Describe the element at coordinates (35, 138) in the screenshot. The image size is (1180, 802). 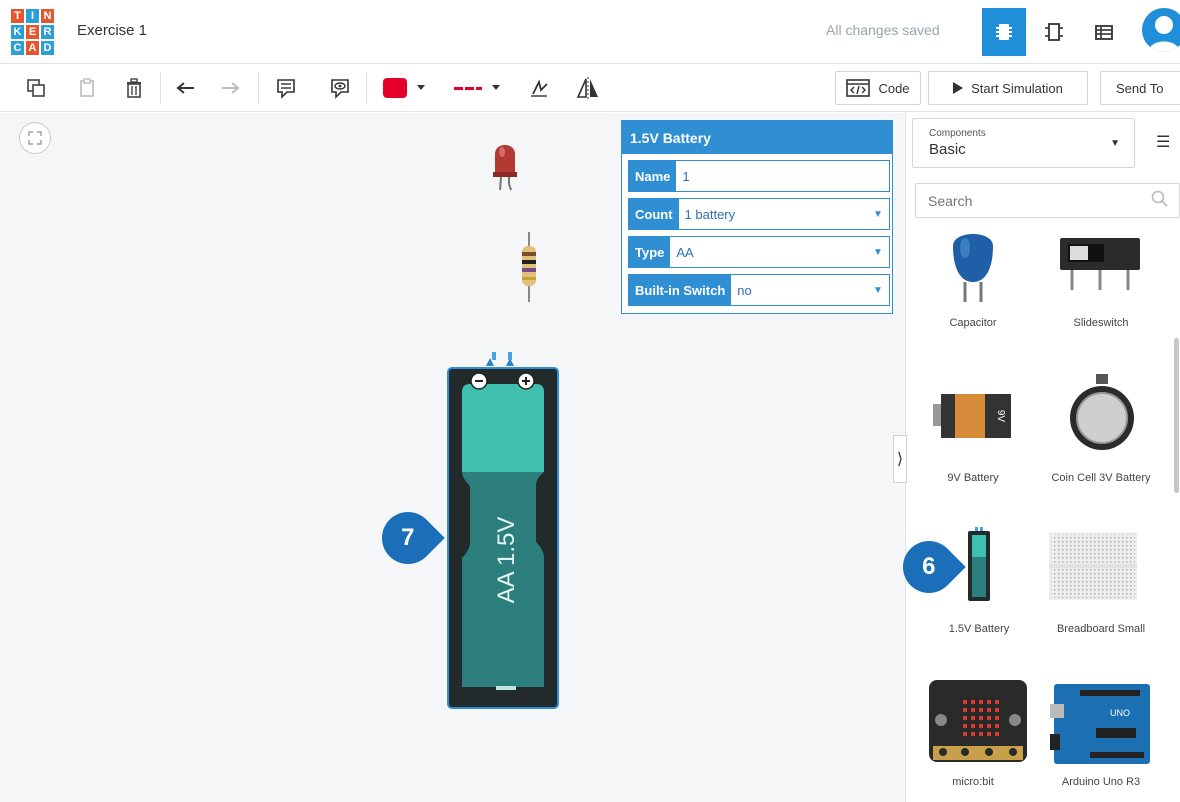
I see `zoom-to-fit-button` at that location.